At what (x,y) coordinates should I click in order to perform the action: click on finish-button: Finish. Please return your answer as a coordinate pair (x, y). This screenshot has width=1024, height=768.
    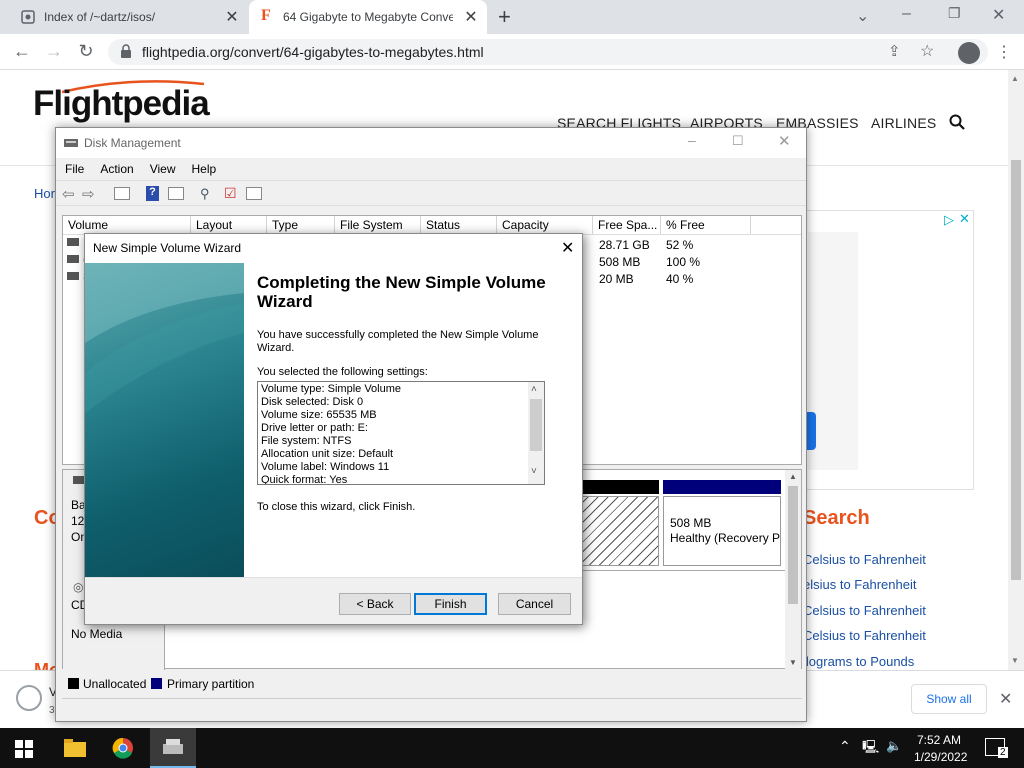
    Looking at the image, I should click on (450, 604).